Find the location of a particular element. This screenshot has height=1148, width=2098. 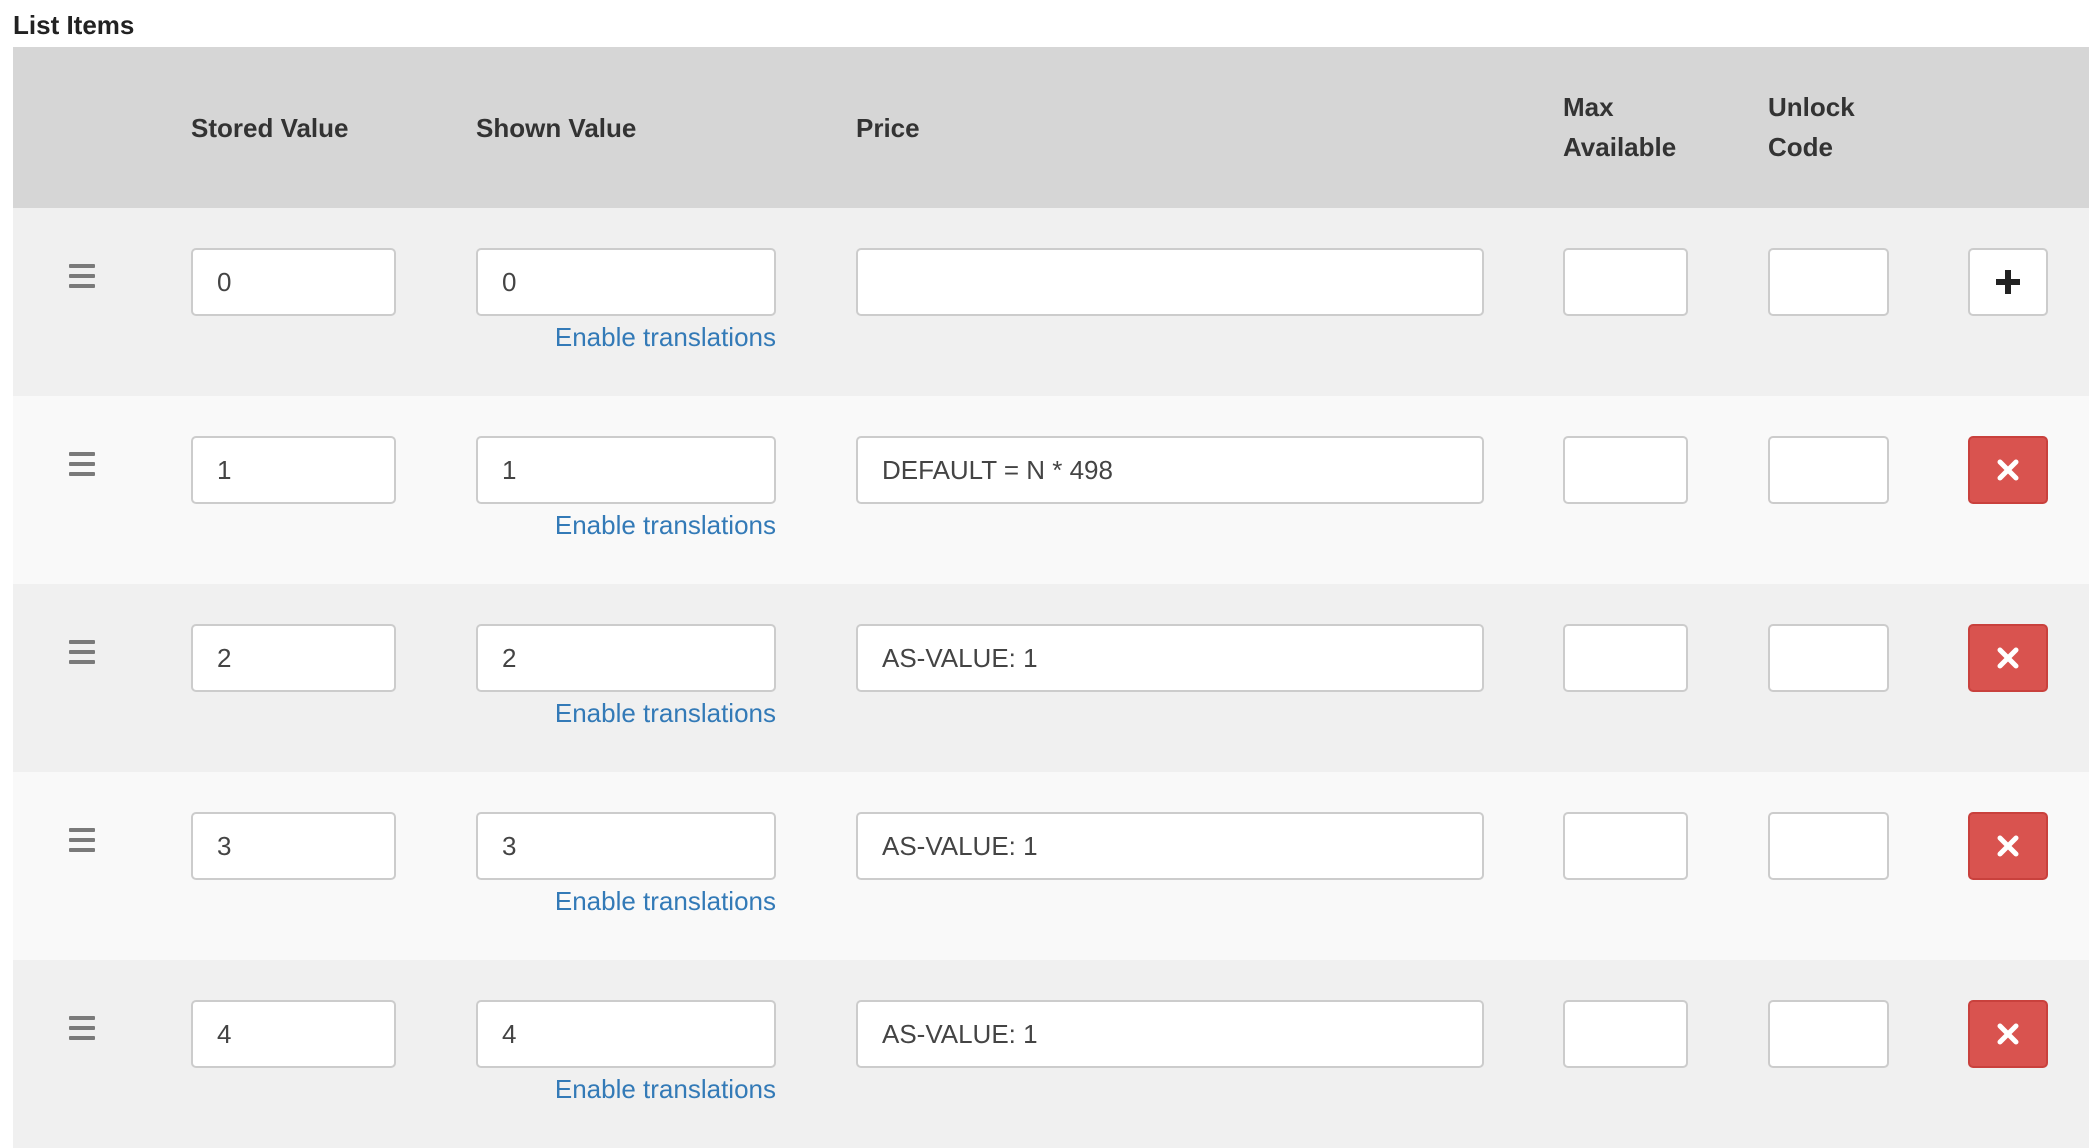

add-row-button is located at coordinates (2008, 282).